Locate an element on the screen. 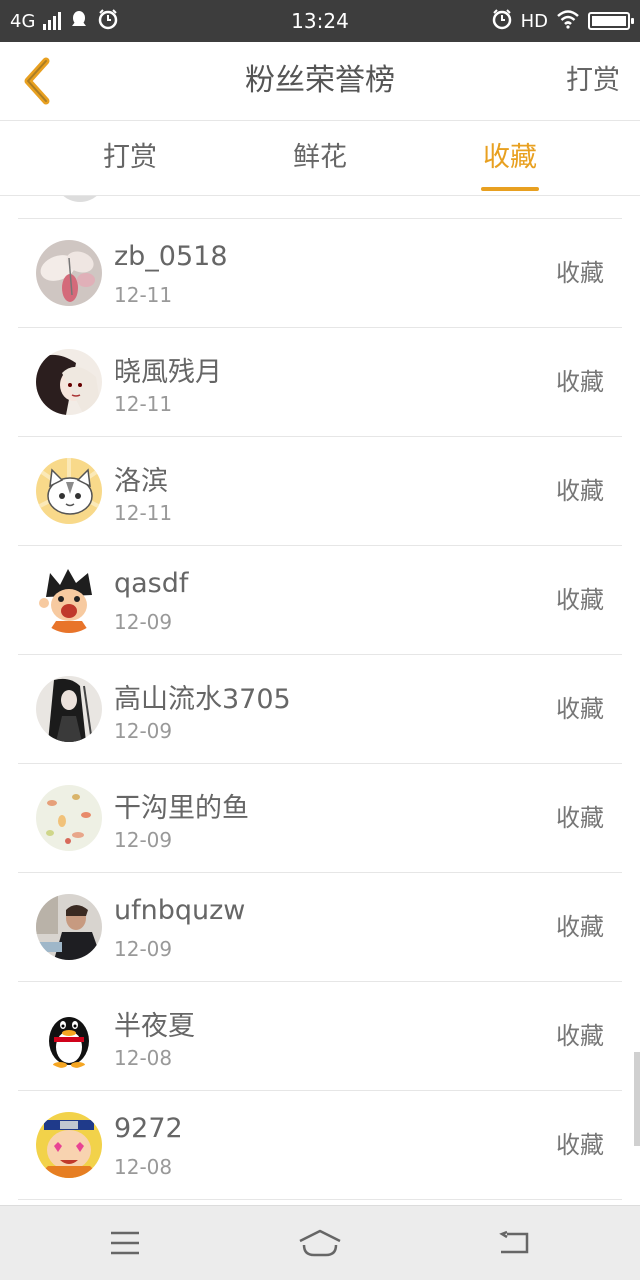  ninja-avatar-icon is located at coordinates (69, 1145).